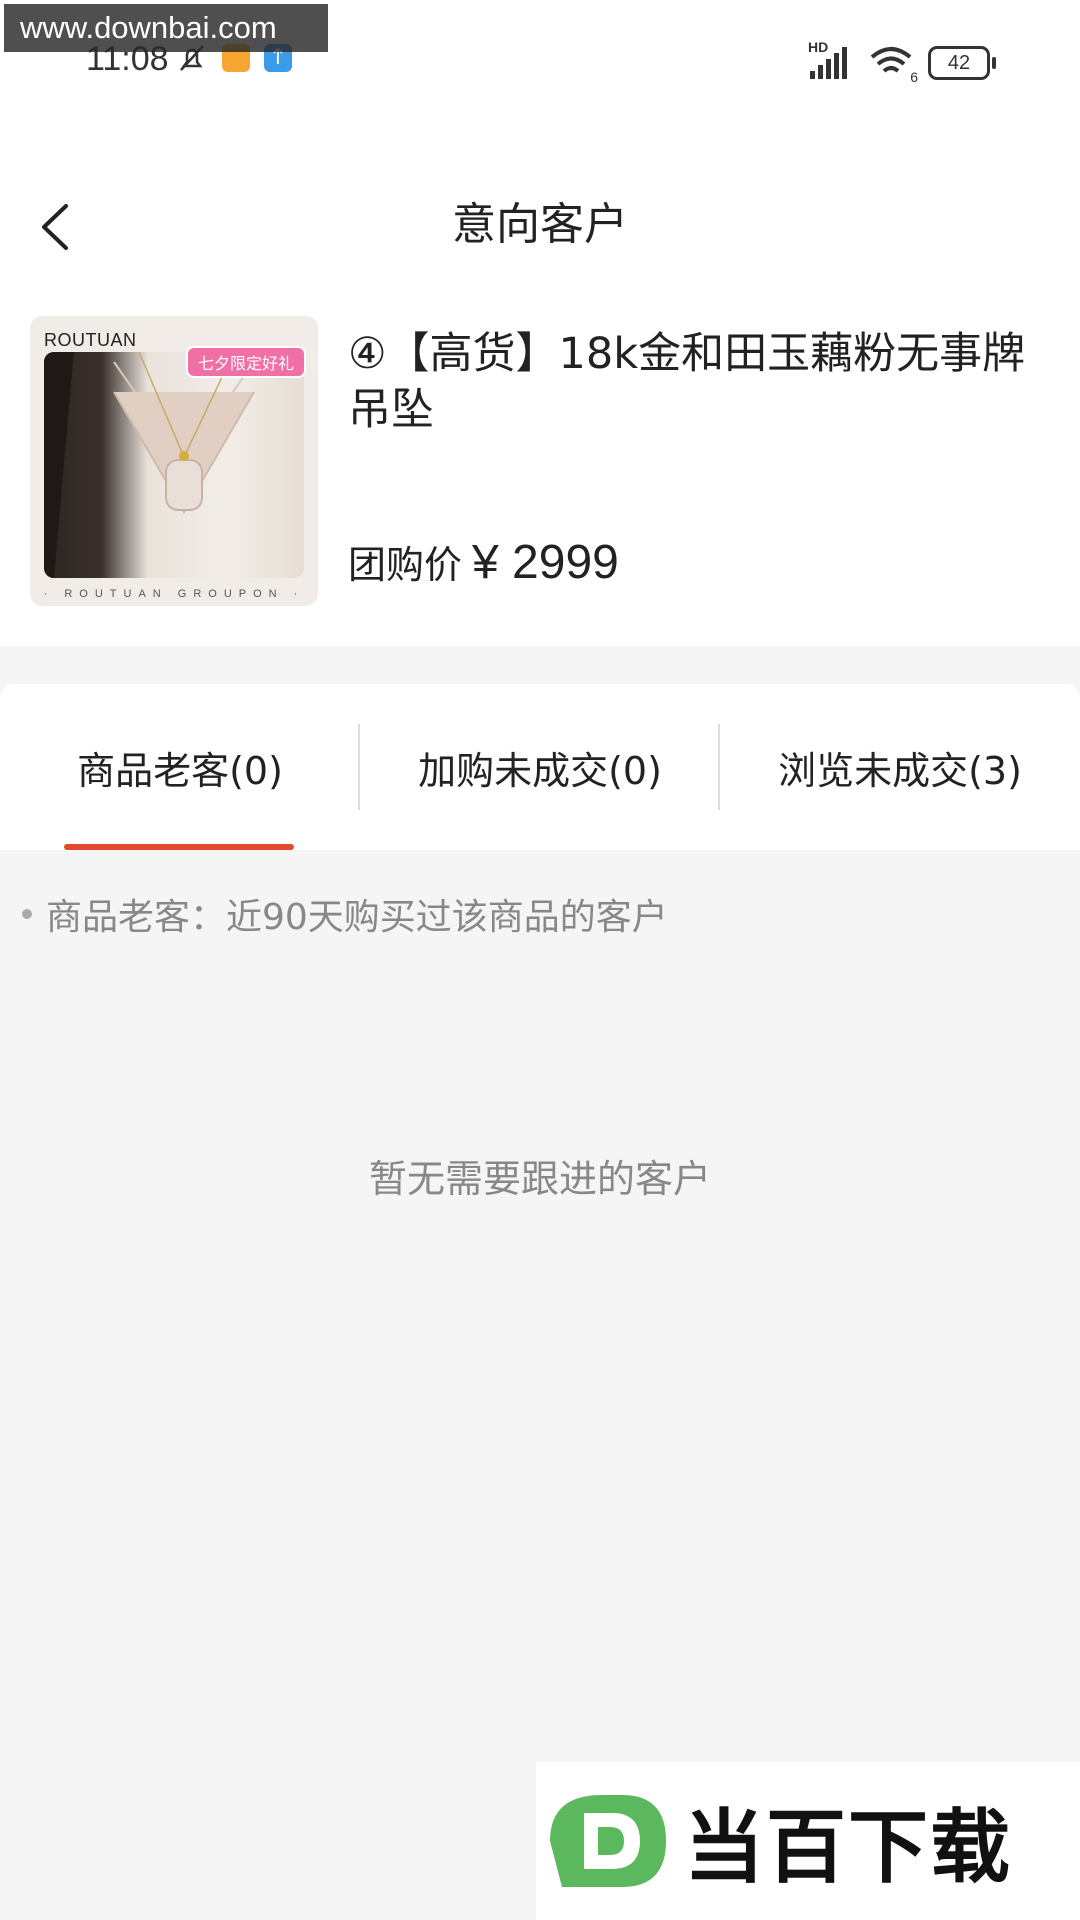  I want to click on network-type: HD, so click(818, 47).